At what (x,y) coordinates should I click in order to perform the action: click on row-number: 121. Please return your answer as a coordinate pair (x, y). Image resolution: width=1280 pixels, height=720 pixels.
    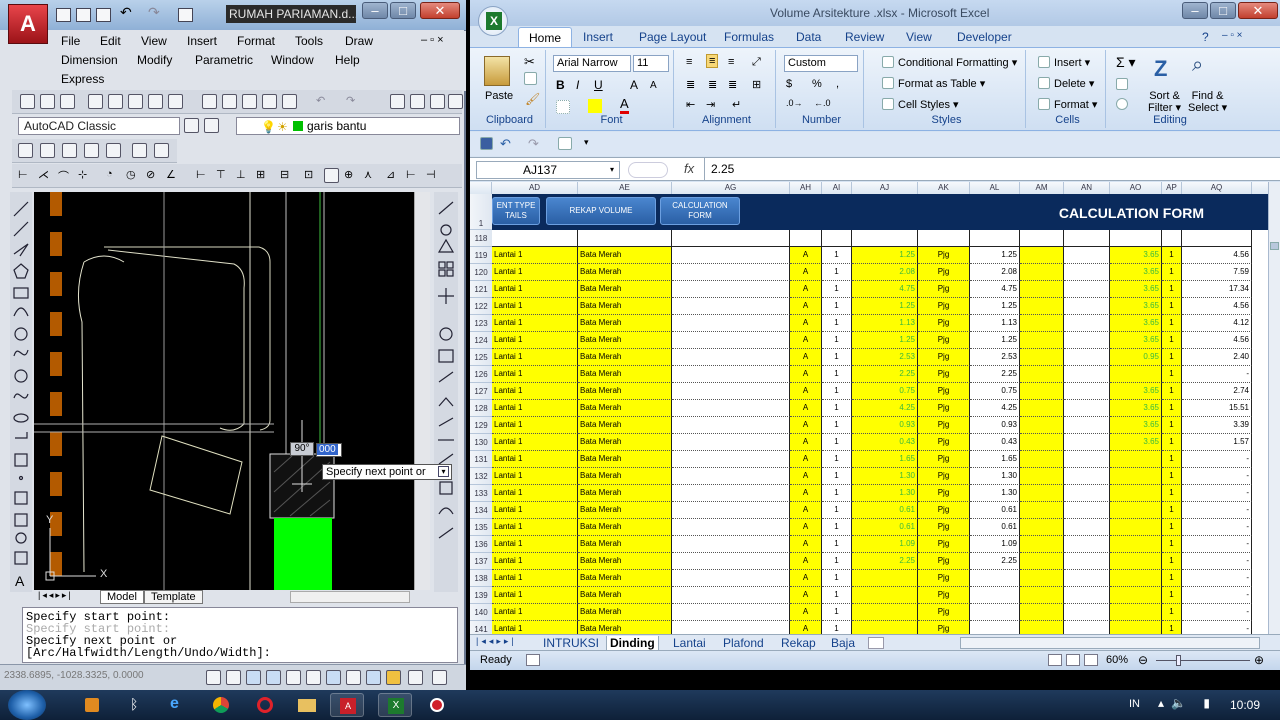
    Looking at the image, I should click on (481, 289).